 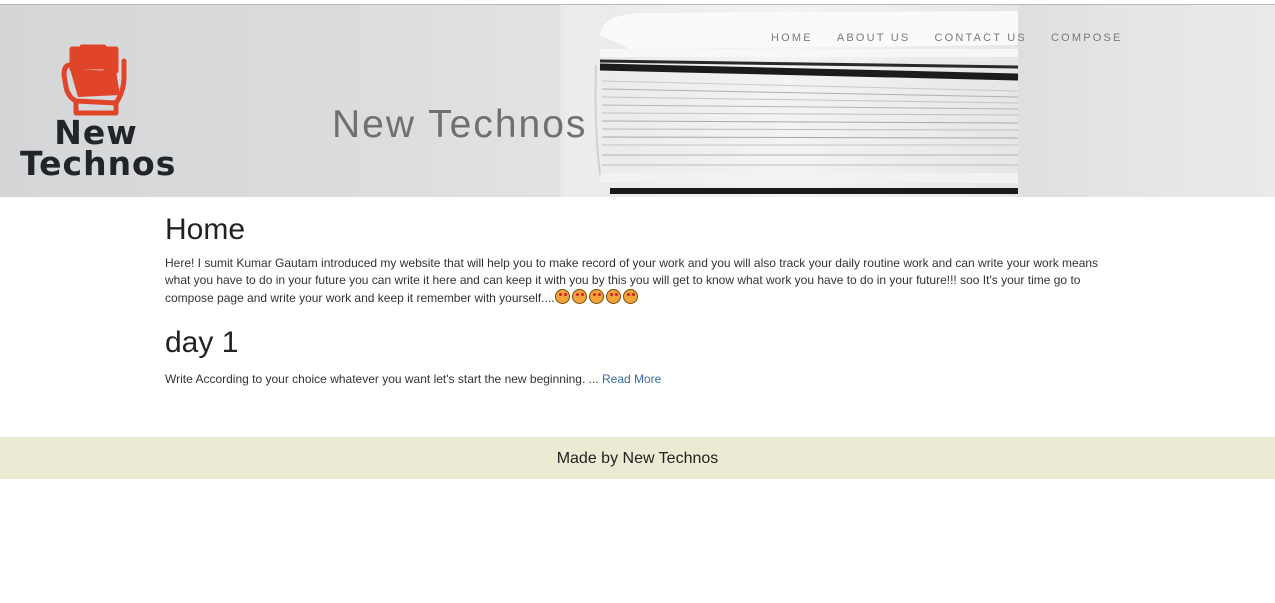 I want to click on site-logo: New Technos, so click(x=98, y=113).